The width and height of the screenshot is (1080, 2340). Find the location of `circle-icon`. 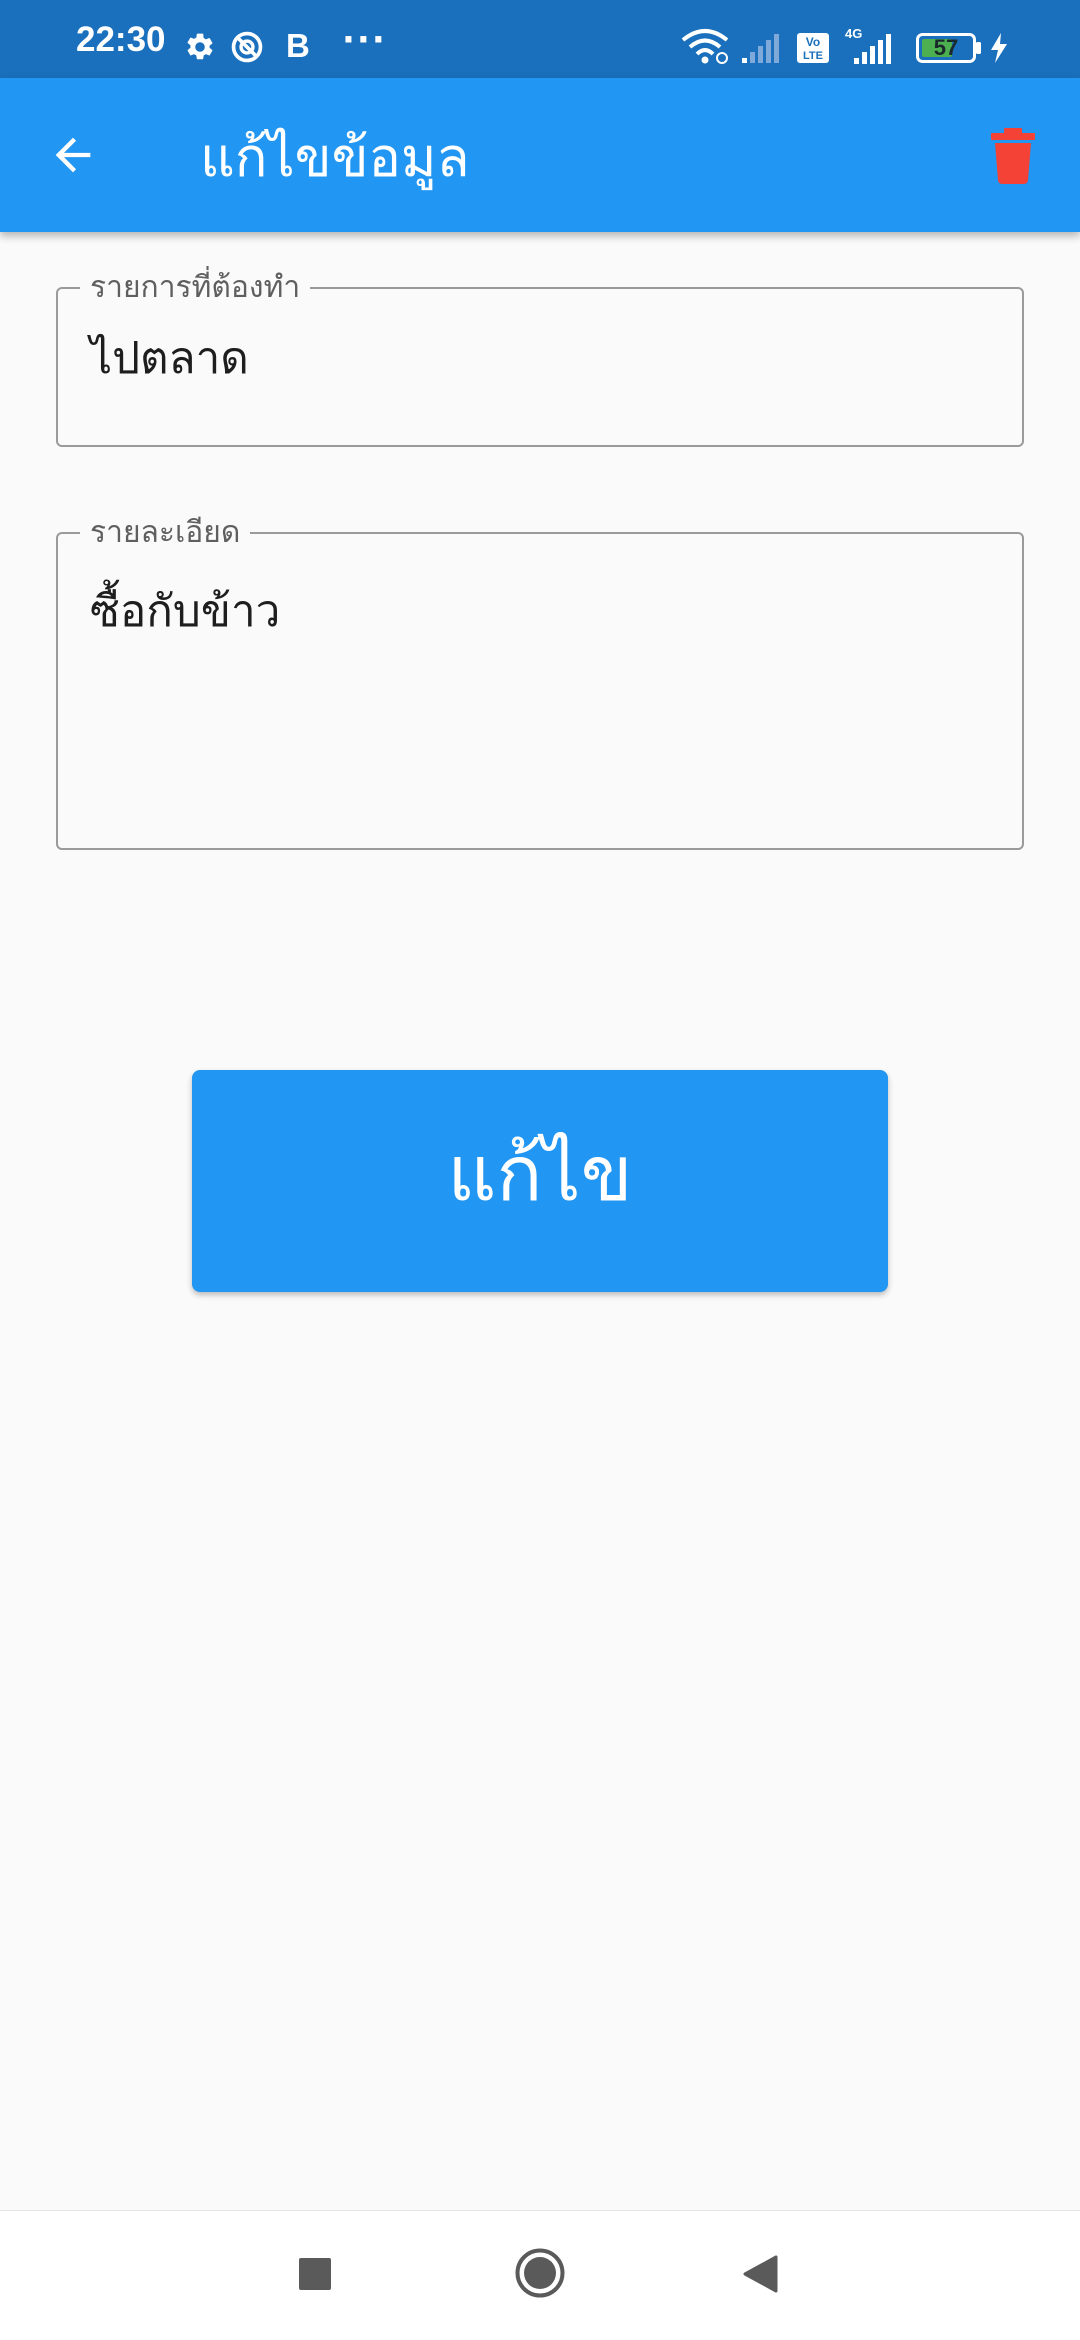

circle-icon is located at coordinates (540, 2273).